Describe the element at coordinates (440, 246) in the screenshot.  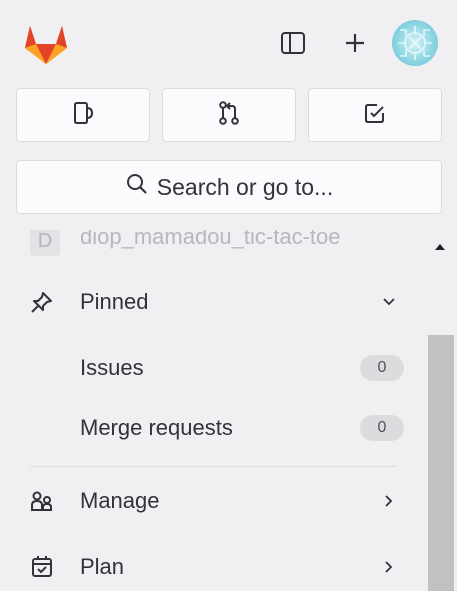
I see `scroll-up-arrow-icon` at that location.